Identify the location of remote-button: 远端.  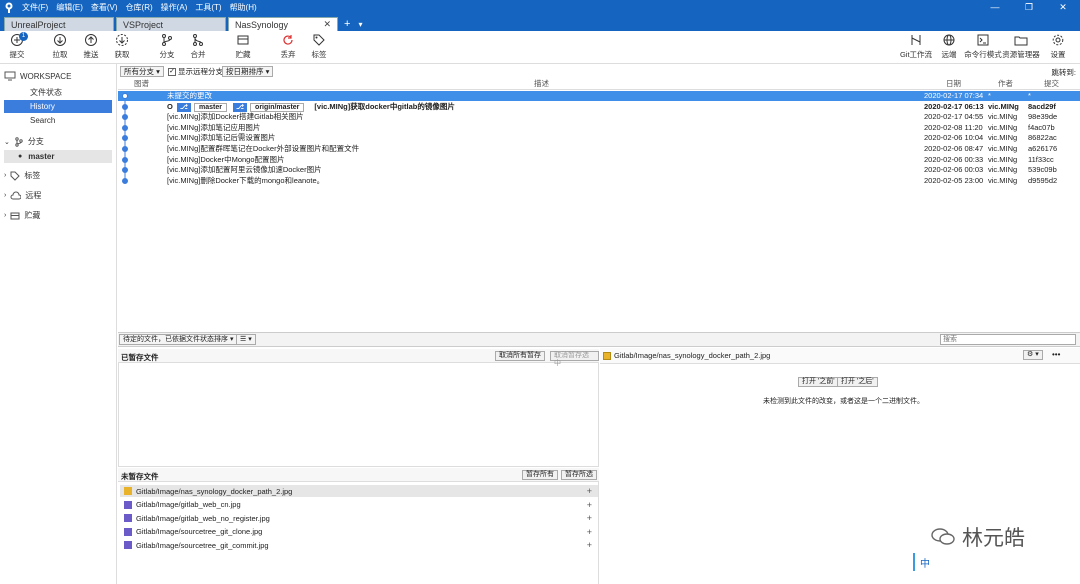
(949, 46).